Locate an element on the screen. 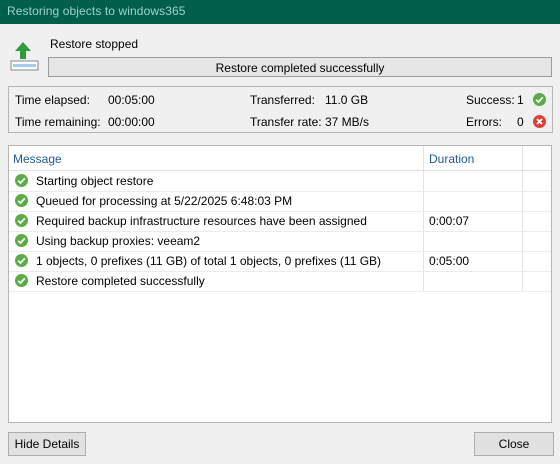 This screenshot has width=560, height=464. log-row: Restore completed successfully is located at coordinates (280, 281).